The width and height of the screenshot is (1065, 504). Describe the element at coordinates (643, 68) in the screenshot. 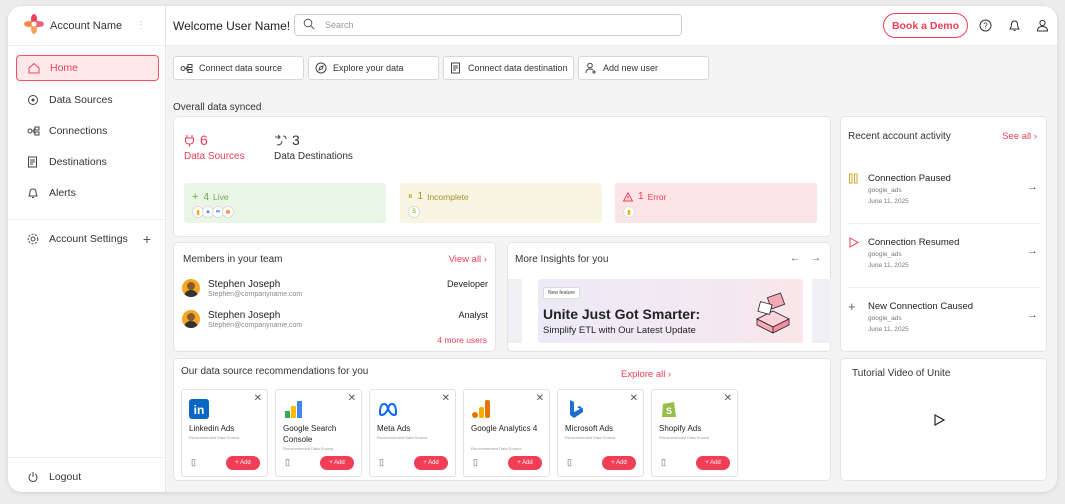

I see `add-new-user-button: Add new user` at that location.